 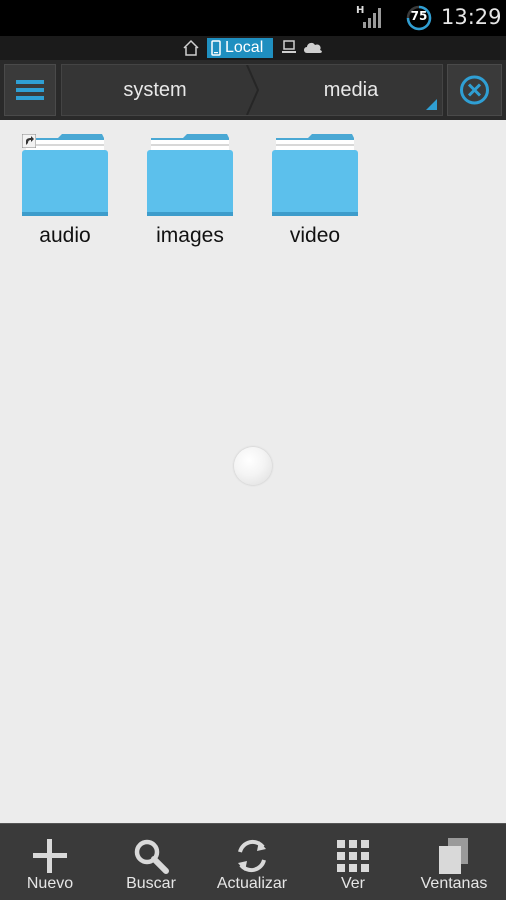 I want to click on windows-button-label: Ventanas, so click(x=454, y=883).